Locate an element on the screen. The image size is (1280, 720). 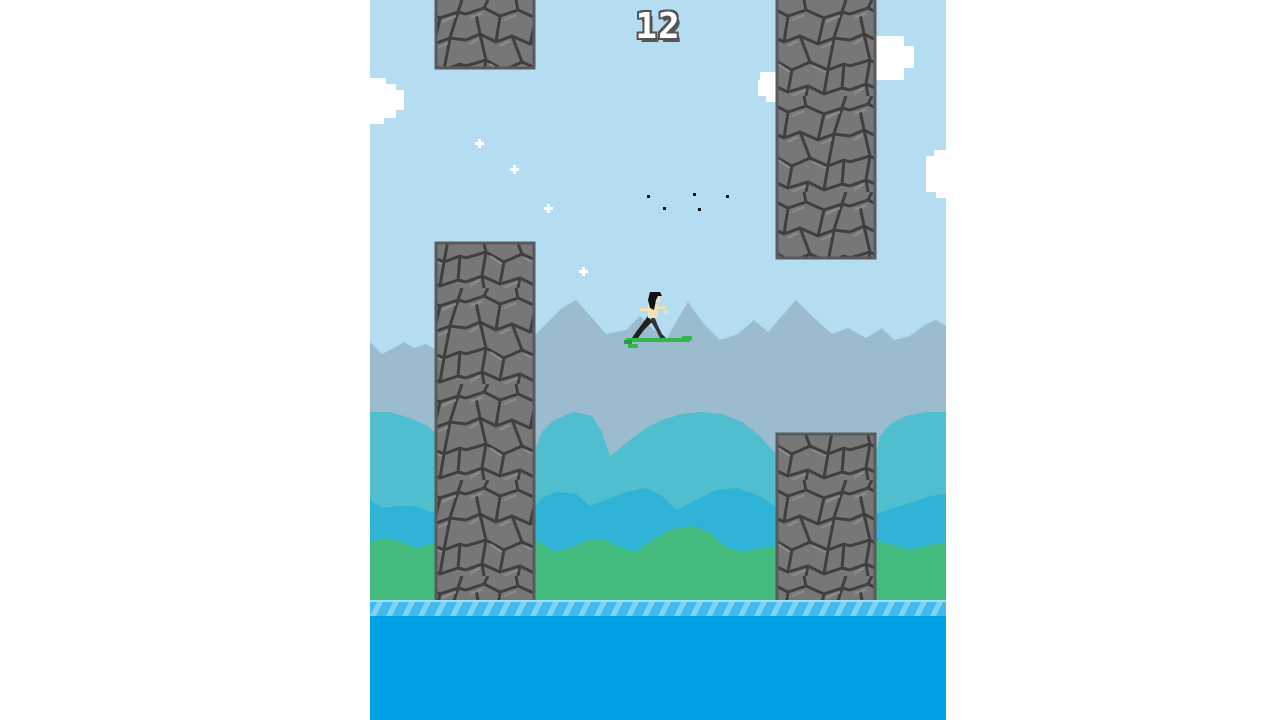
pillar-bottom-right is located at coordinates (826, 519).